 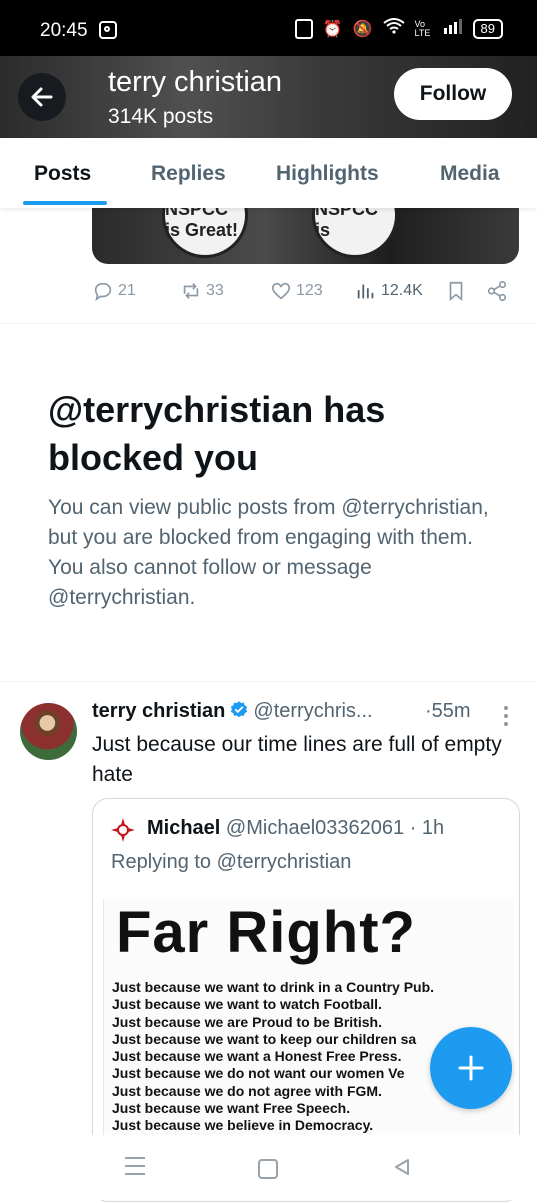 What do you see at coordinates (195, 82) in the screenshot?
I see `profile-name: terry christian` at bounding box center [195, 82].